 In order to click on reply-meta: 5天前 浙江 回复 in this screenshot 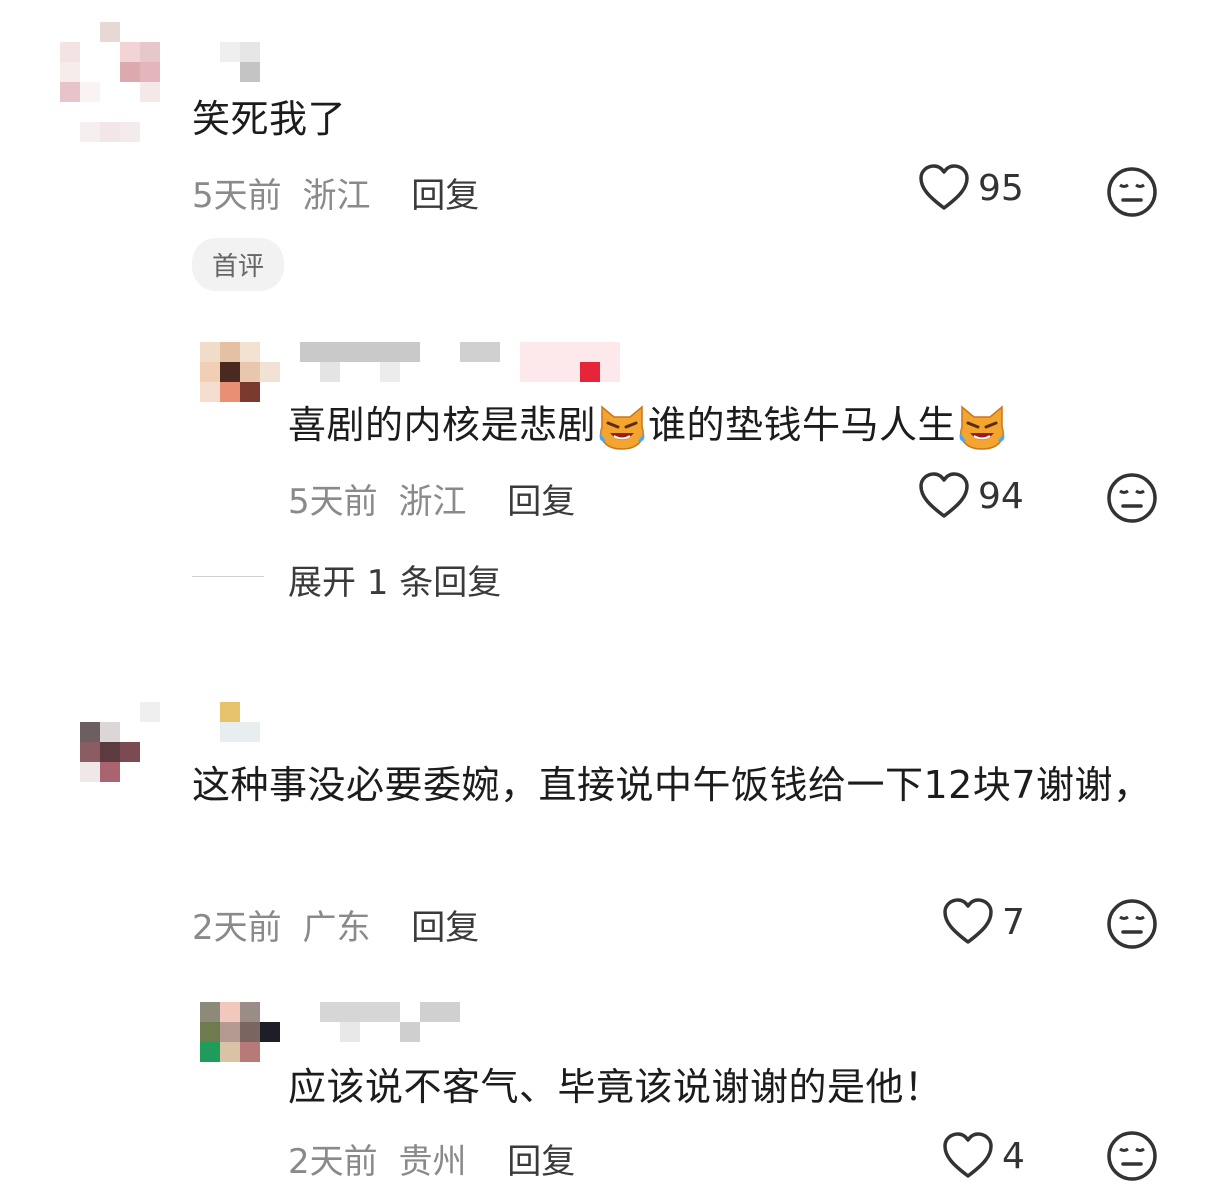, I will do `click(431, 498)`.